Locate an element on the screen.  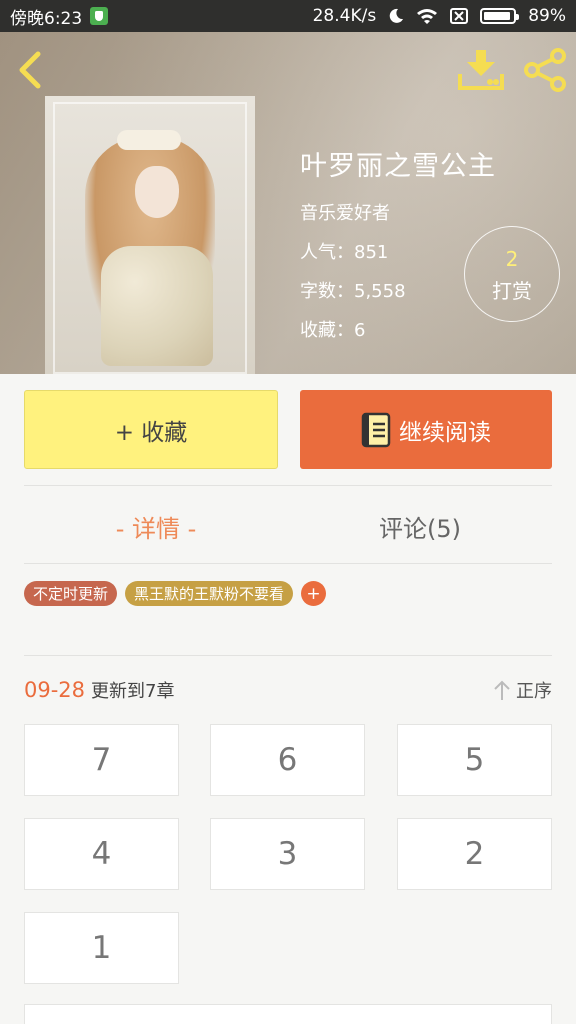
reward-button: 2 打赏 is located at coordinates (512, 274).